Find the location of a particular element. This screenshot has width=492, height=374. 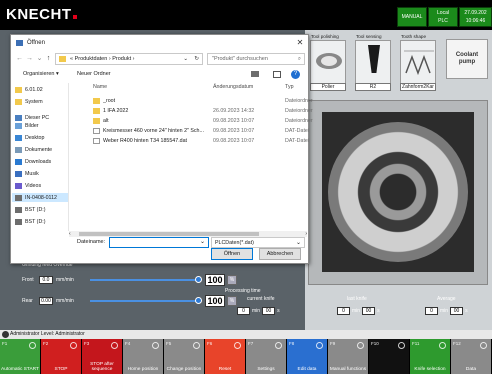

file-type: DAT-Datei is located at coordinates (297, 141).